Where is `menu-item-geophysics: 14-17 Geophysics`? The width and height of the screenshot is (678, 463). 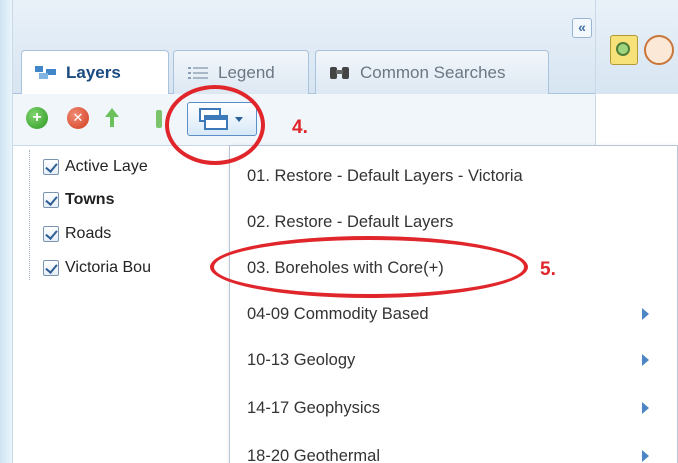
menu-item-geophysics: 14-17 Geophysics is located at coordinates (453, 408).